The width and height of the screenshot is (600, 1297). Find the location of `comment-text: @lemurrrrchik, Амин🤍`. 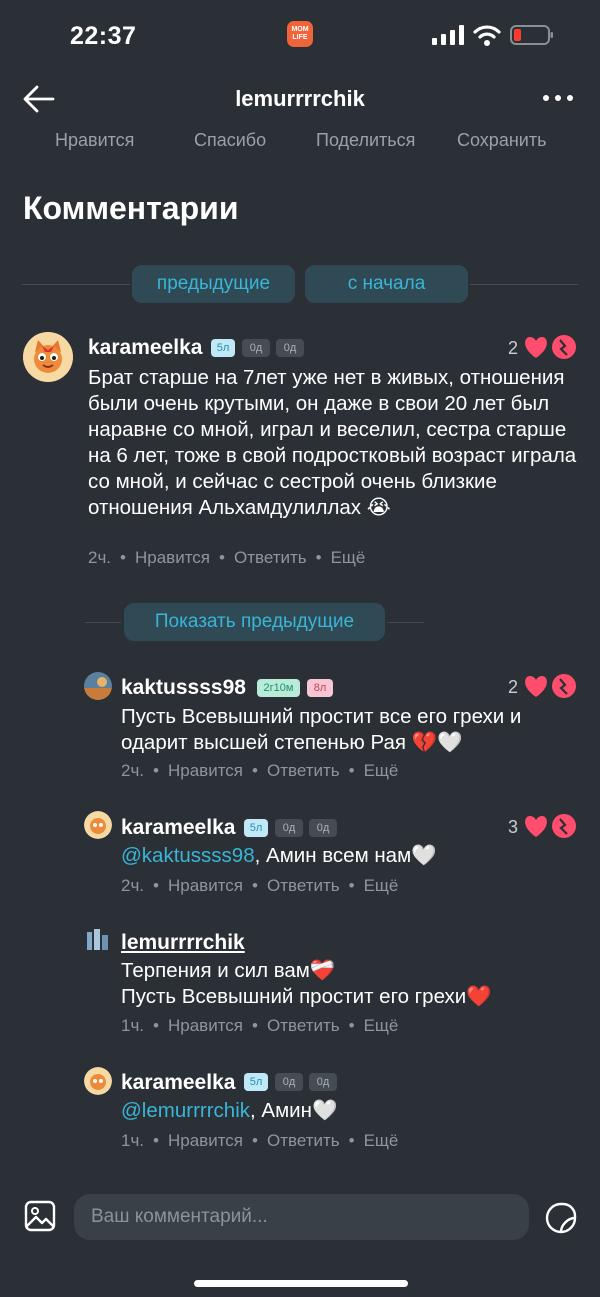

comment-text: @lemurrrrchik, Амин🤍 is located at coordinates (229, 1110).